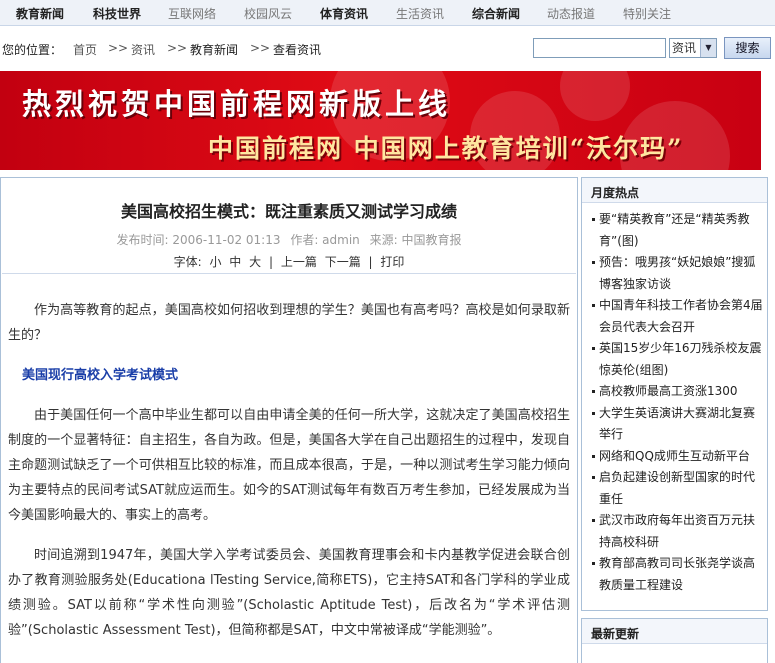 The image size is (775, 663). What do you see at coordinates (684, 48) in the screenshot?
I see `search-category-value: 资讯` at bounding box center [684, 48].